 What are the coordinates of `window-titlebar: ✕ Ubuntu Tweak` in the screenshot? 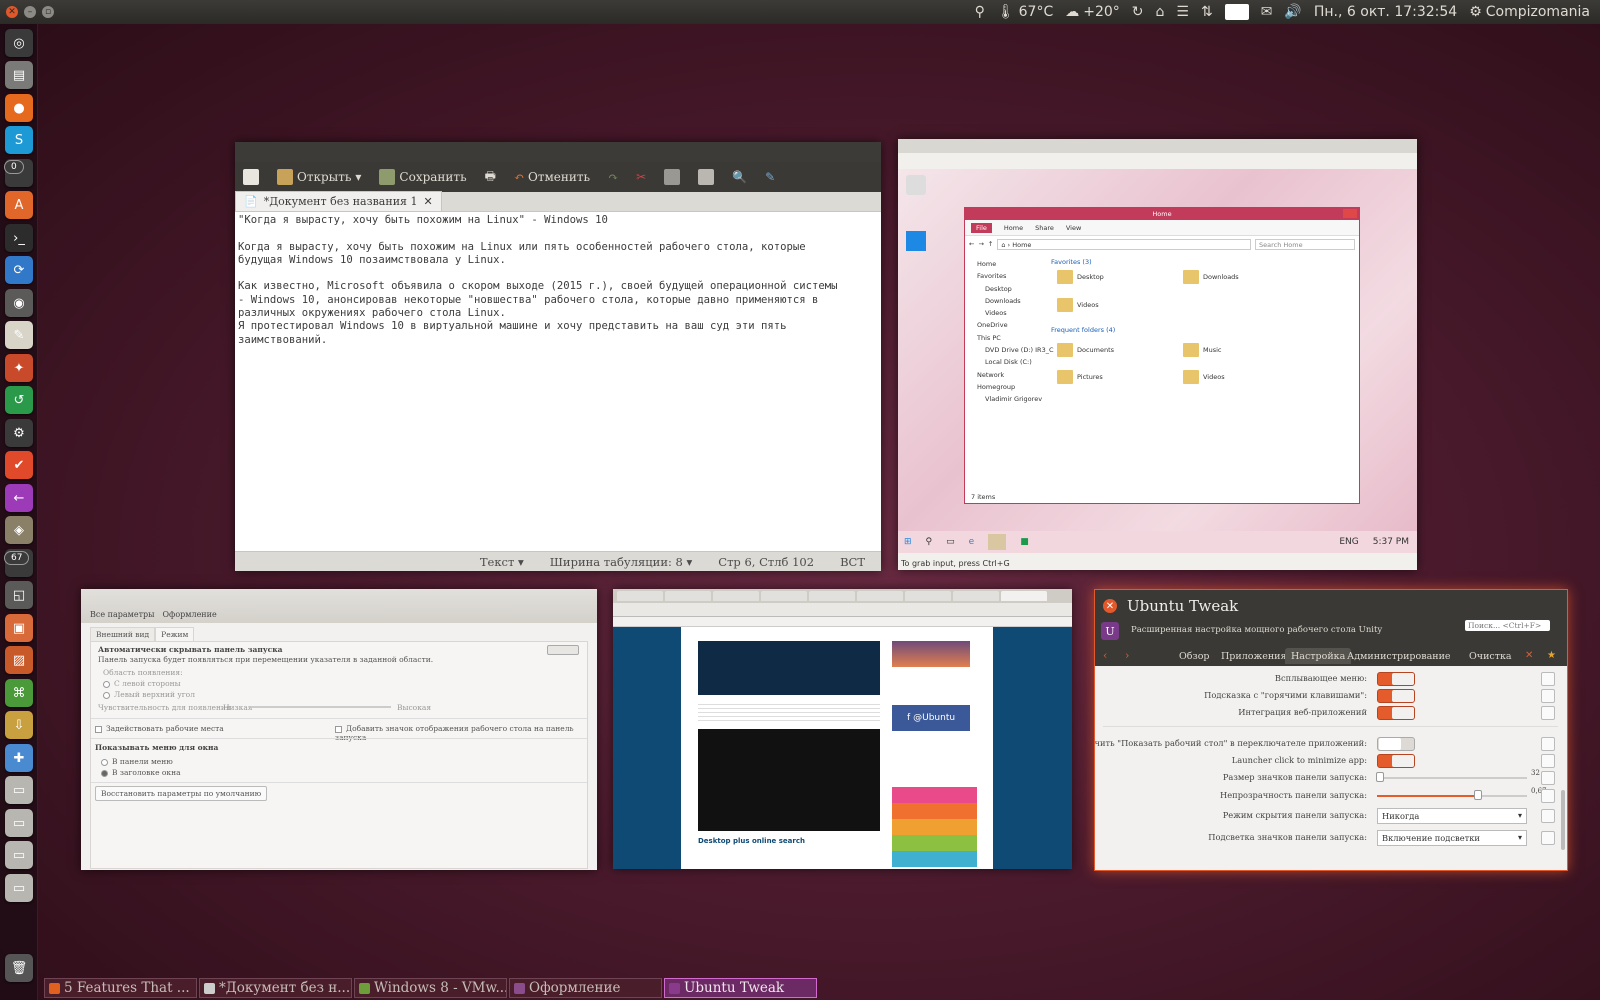 It's located at (1331, 606).